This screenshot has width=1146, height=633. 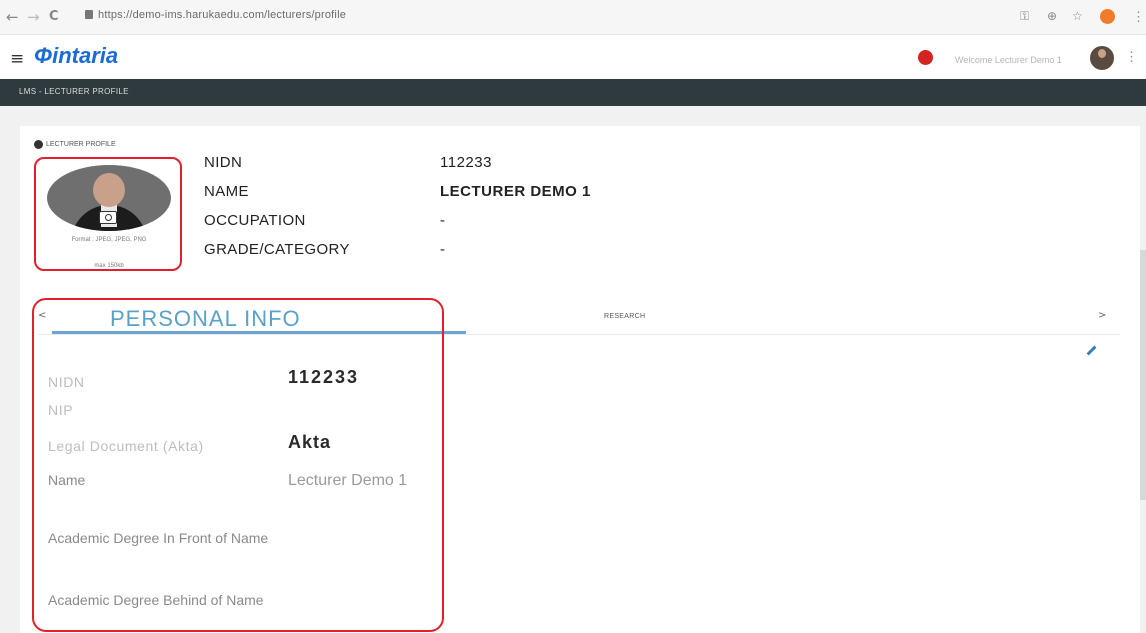 I want to click on profile-photo-panel: Format : JPEG, JPEG, PNG max 150kb, so click(x=108, y=214).